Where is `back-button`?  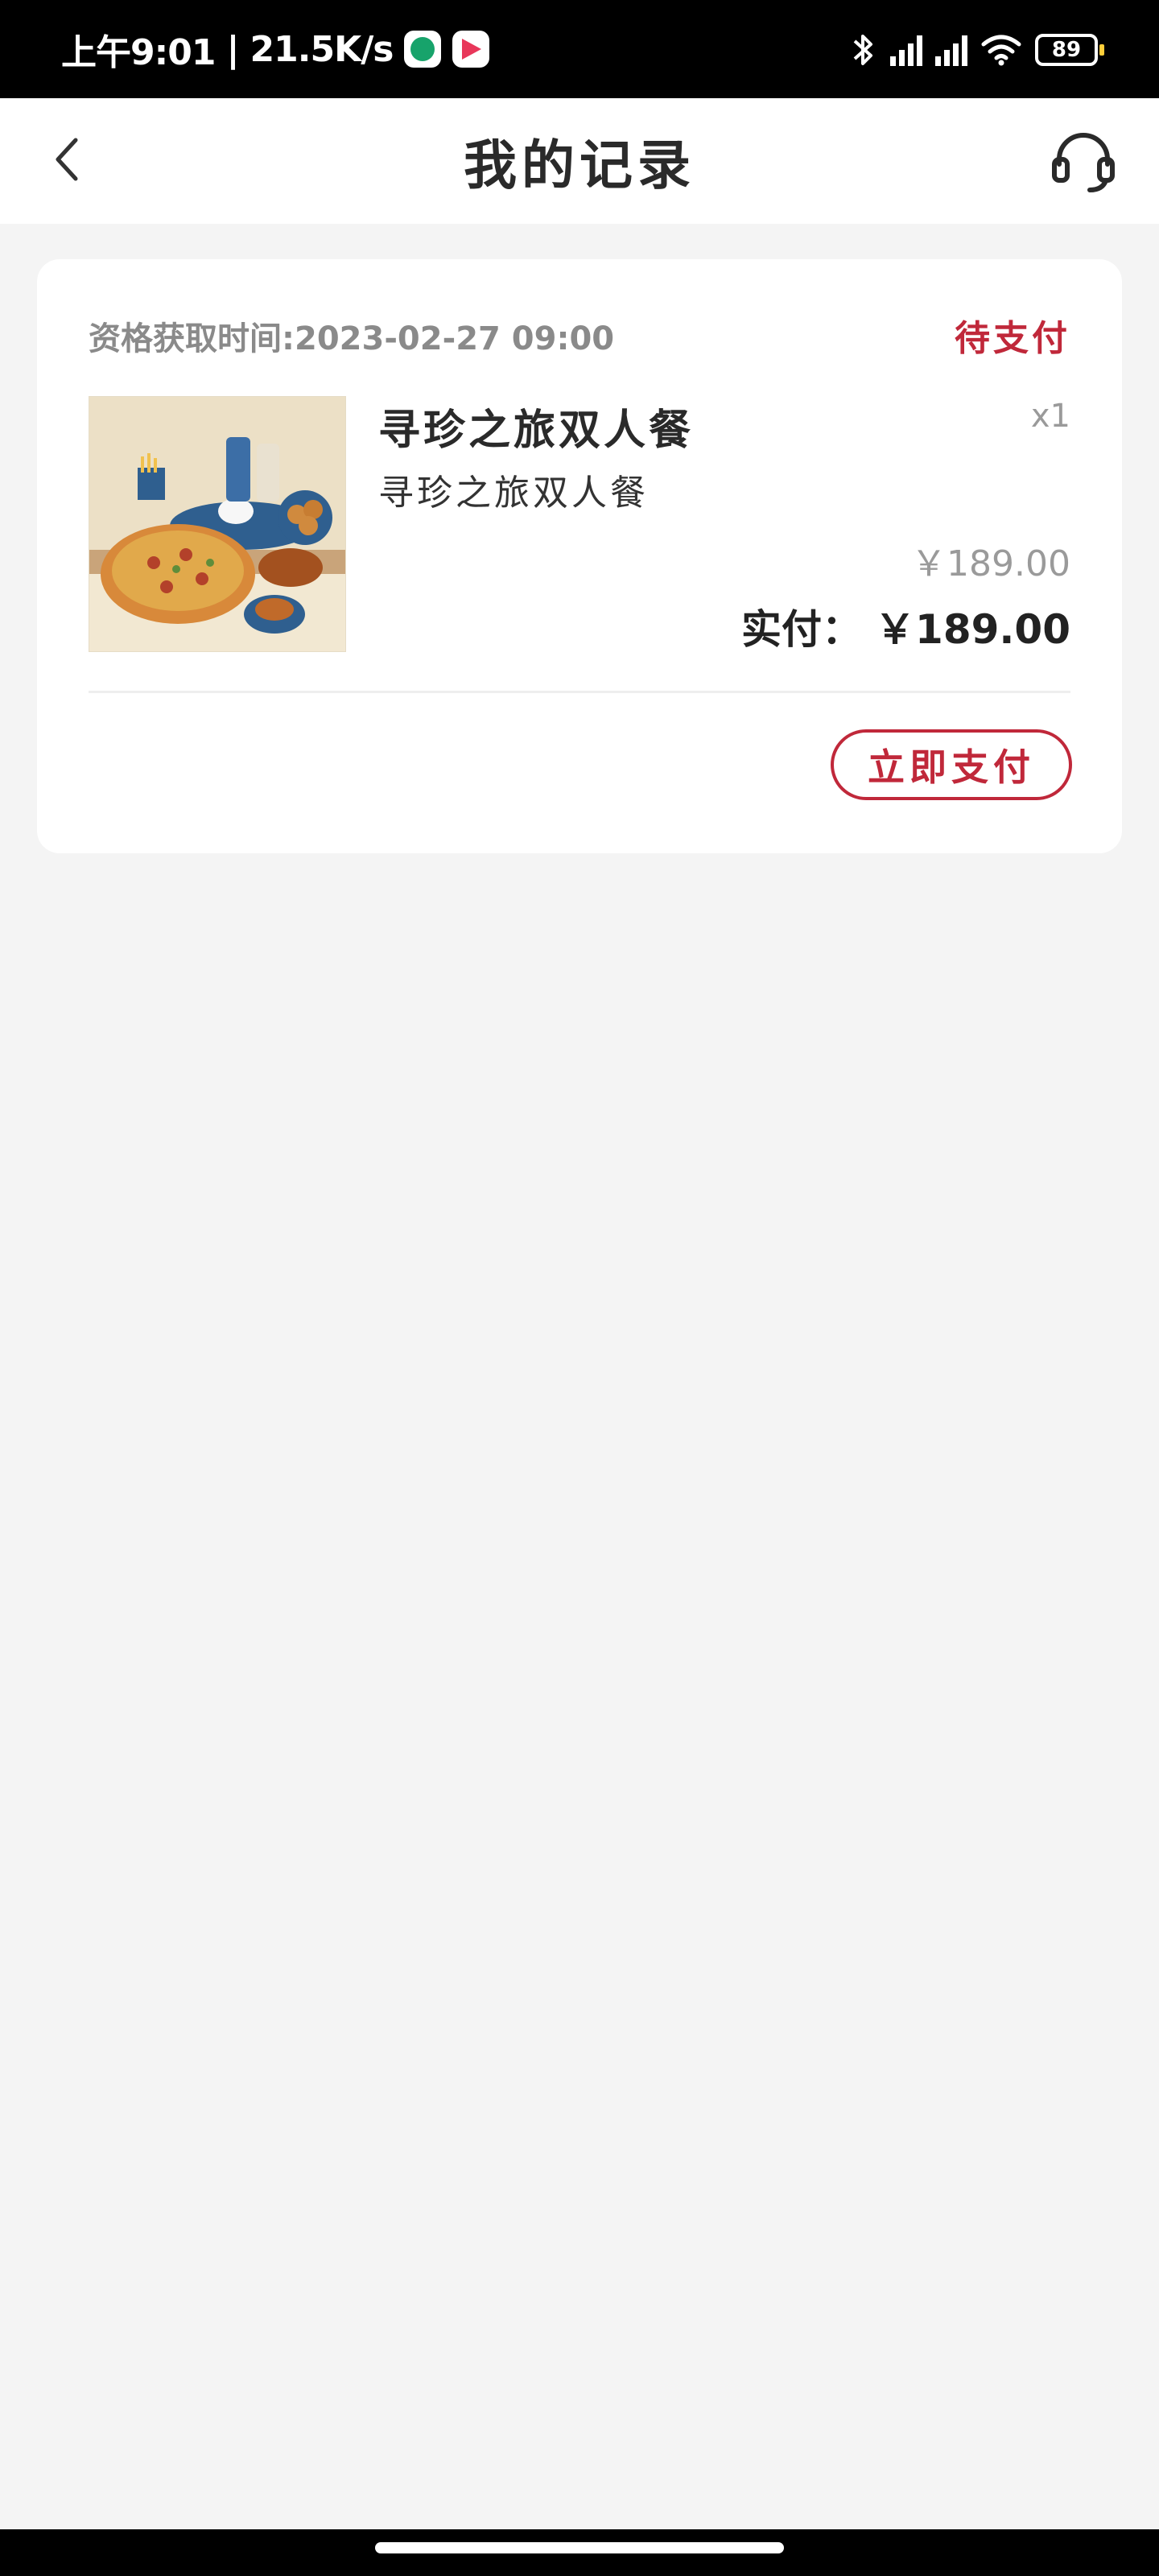 back-button is located at coordinates (67, 159).